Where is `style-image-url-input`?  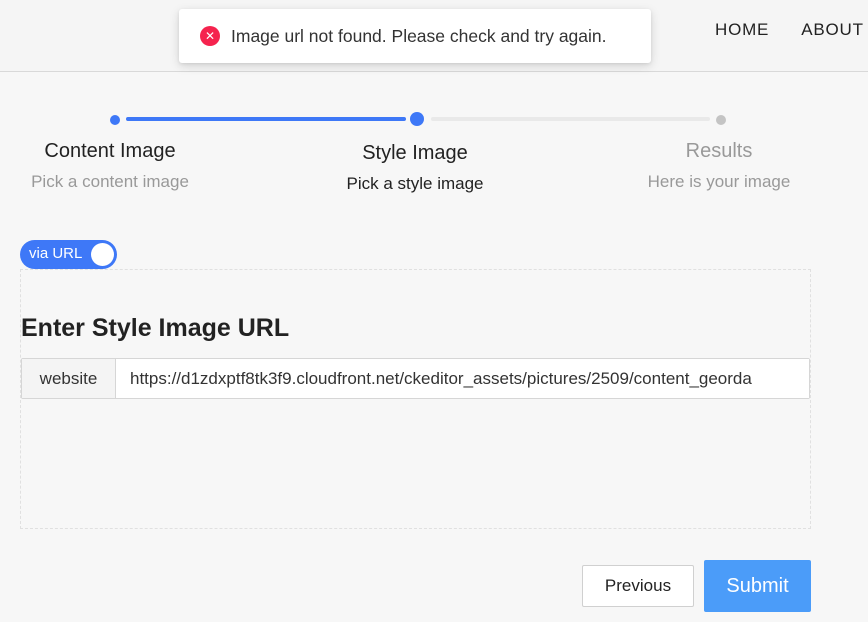 style-image-url-input is located at coordinates (462, 378).